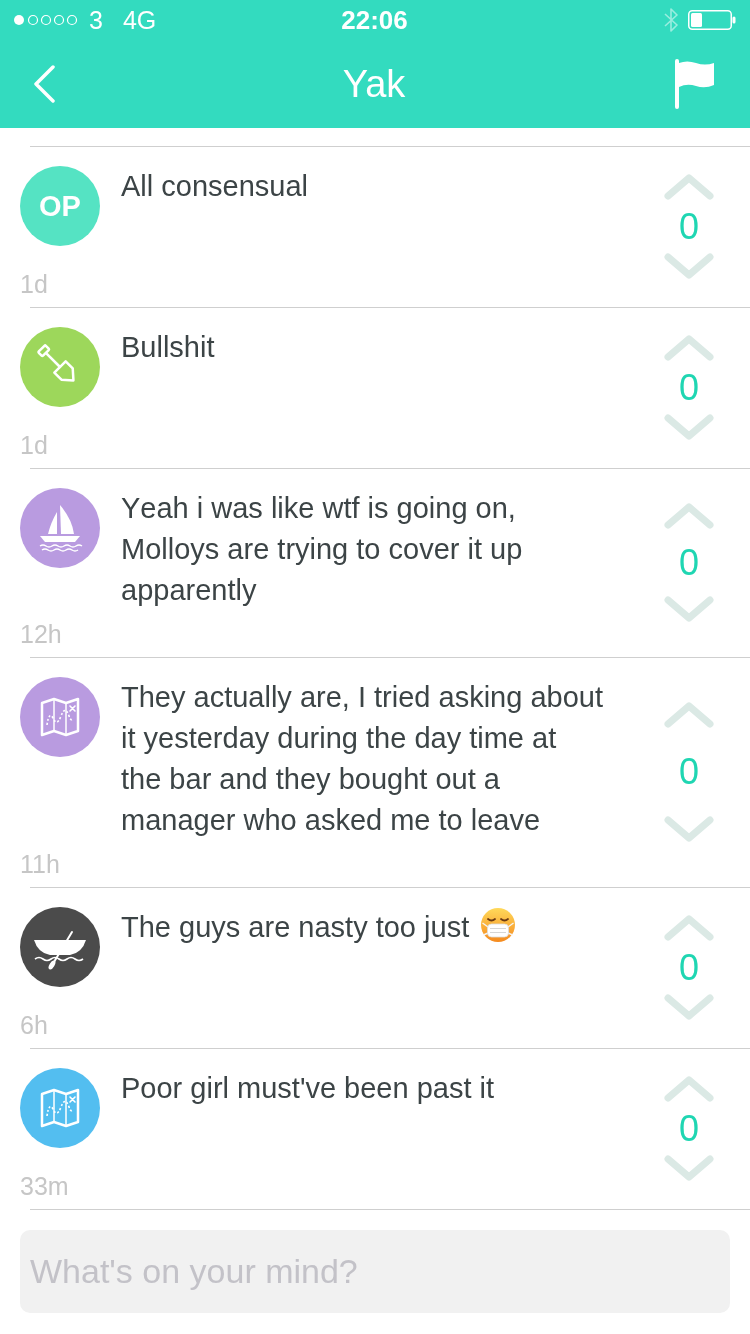 The image size is (750, 1334). I want to click on masked-face-emoji-icon, so click(498, 925).